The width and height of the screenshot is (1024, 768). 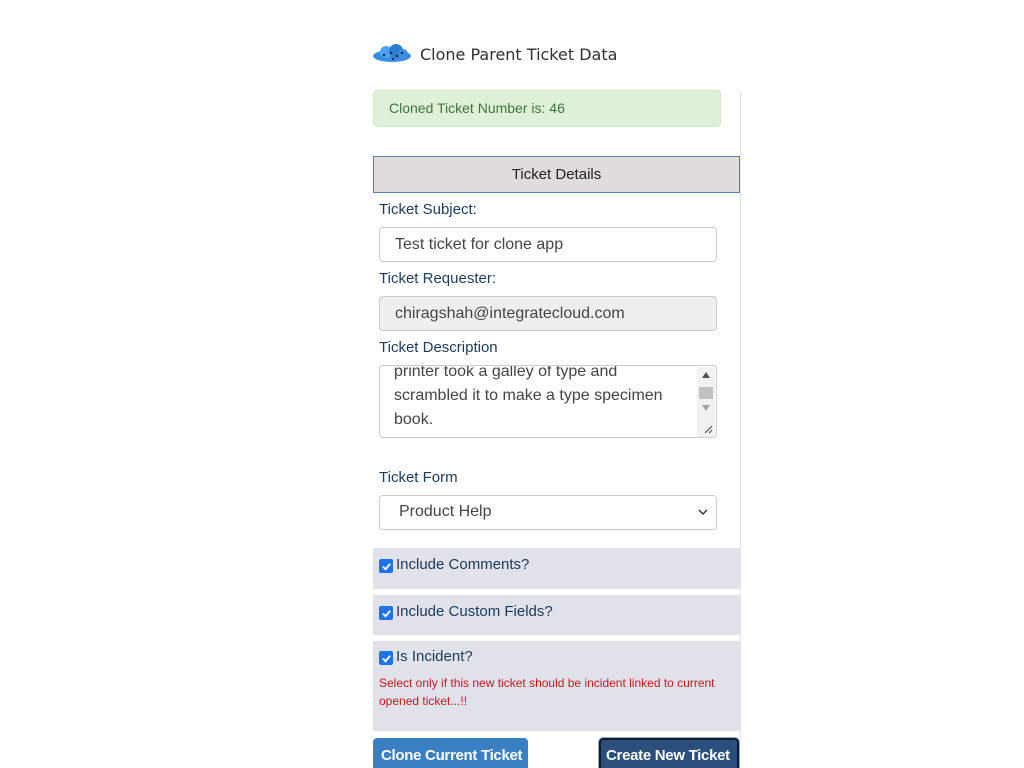 What do you see at coordinates (428, 209) in the screenshot?
I see `subject-label: Ticket Subject:` at bounding box center [428, 209].